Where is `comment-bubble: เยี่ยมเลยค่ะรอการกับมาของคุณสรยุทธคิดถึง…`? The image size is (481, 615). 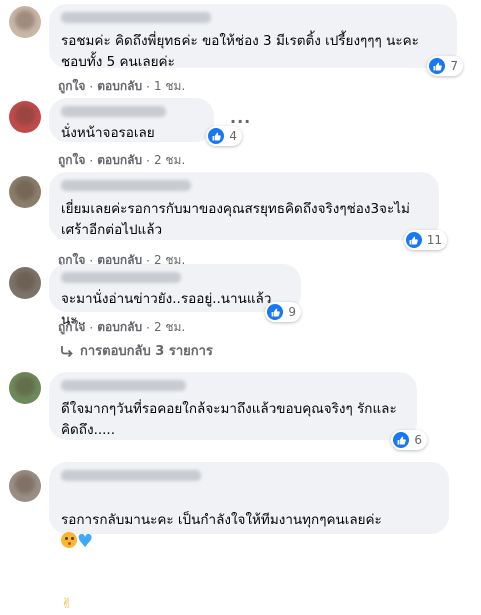 comment-bubble: เยี่ยมเลยค่ะรอการกับมาของคุณสรยุทธคิดถึง… is located at coordinates (248, 211).